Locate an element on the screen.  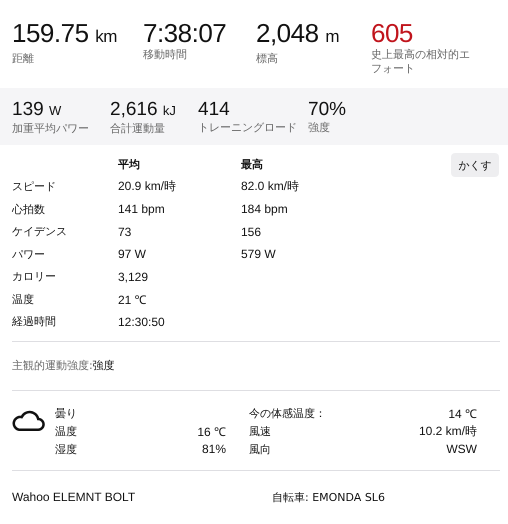
table-cell-text: 73 is located at coordinates (125, 231).